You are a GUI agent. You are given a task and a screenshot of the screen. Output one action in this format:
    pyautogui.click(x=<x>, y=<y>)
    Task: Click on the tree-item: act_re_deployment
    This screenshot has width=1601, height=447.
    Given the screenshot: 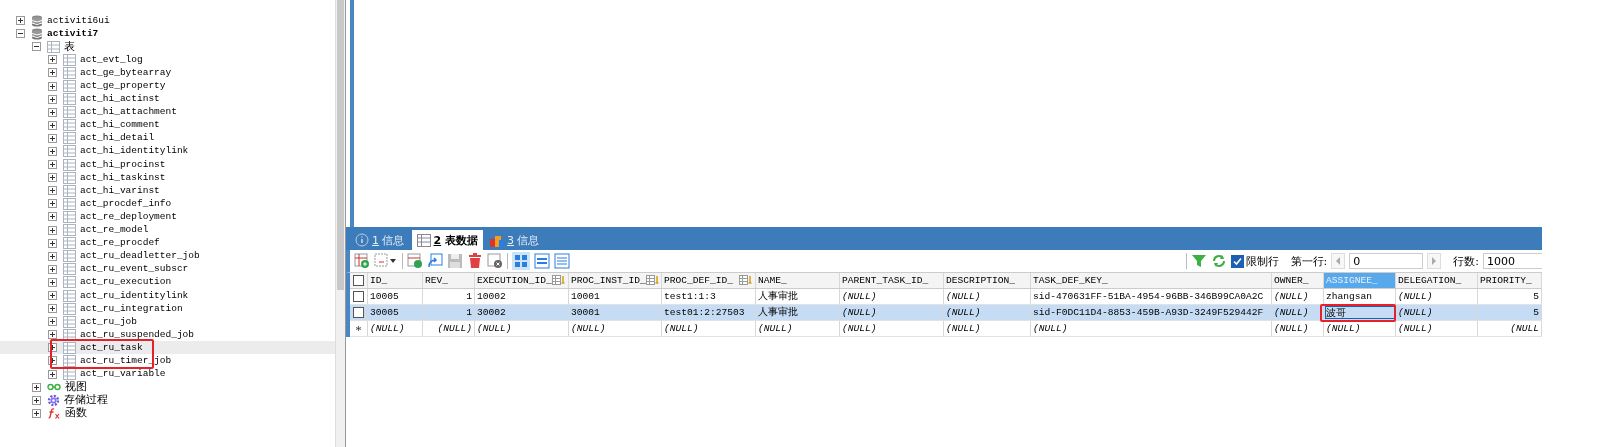 What is the action you would take?
    pyautogui.click(x=167, y=217)
    